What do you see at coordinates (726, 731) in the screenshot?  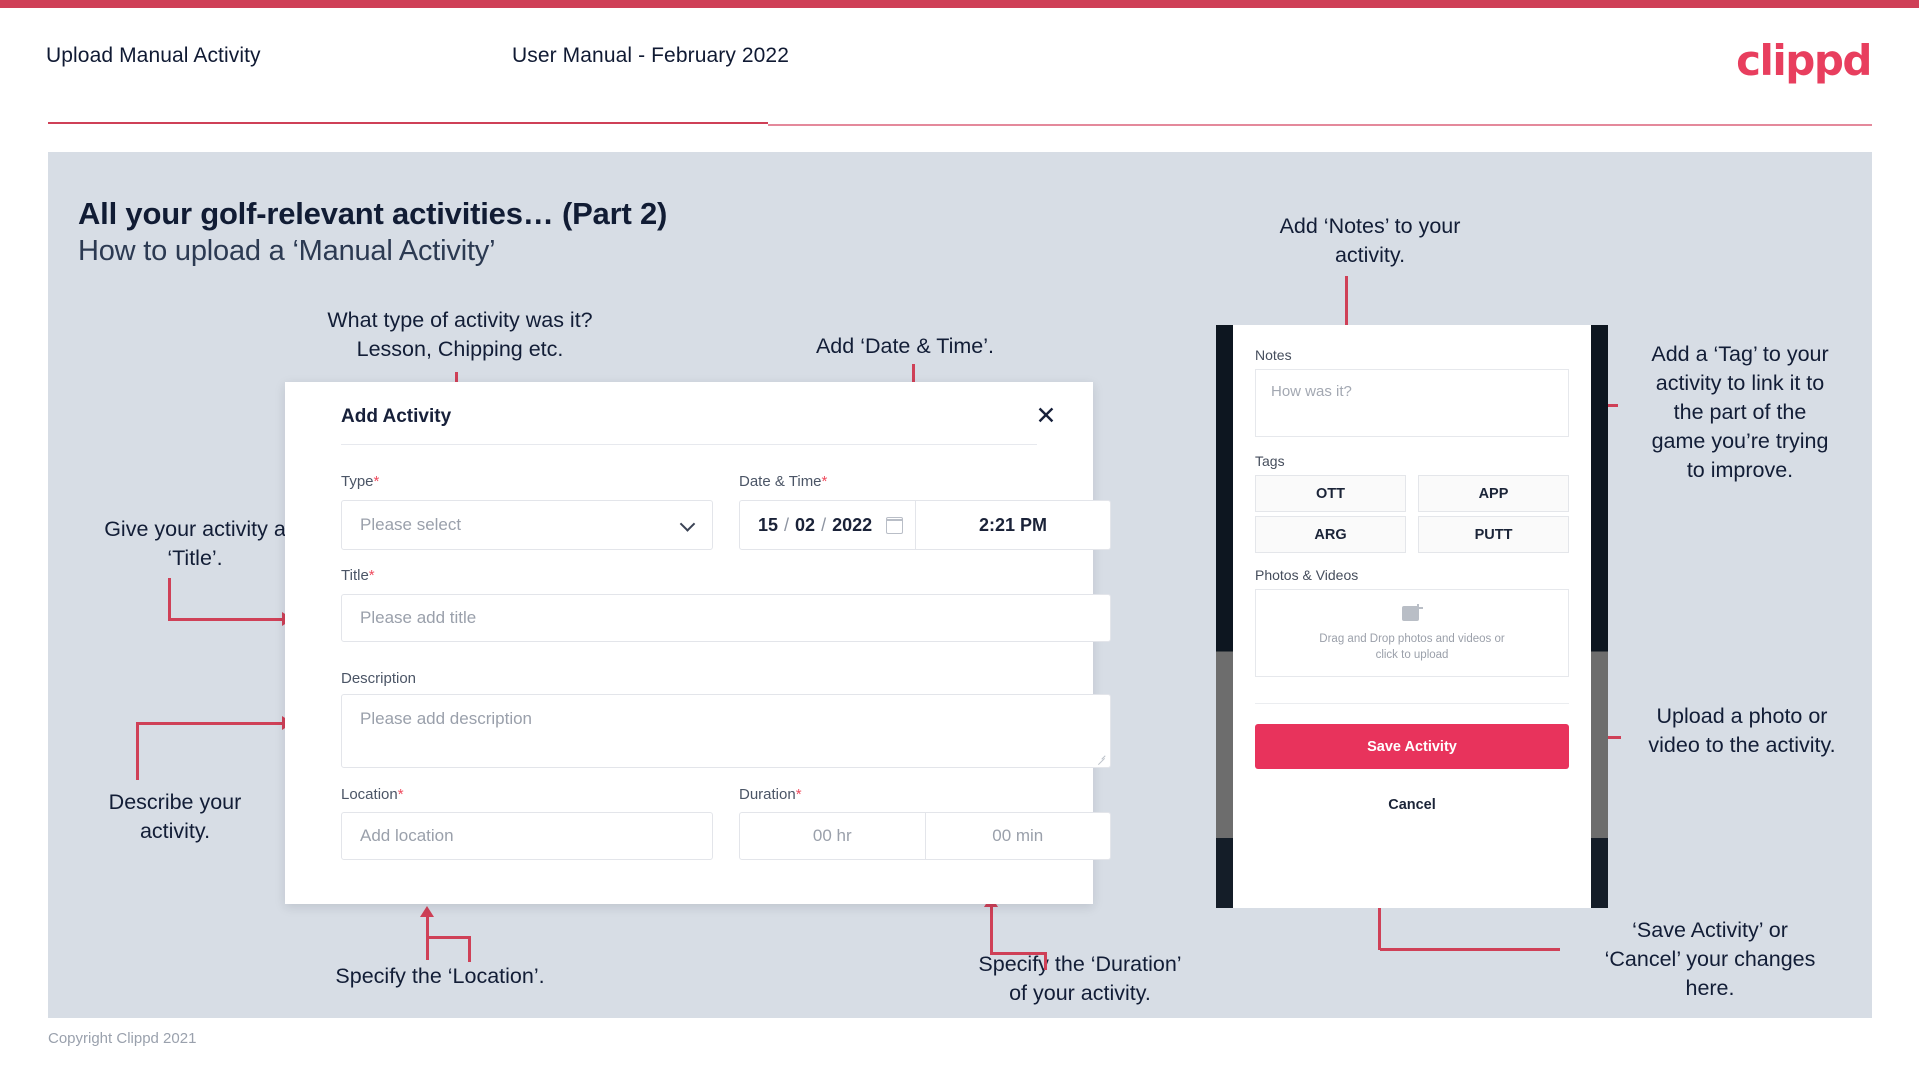 I see `description-textarea: Please add description` at bounding box center [726, 731].